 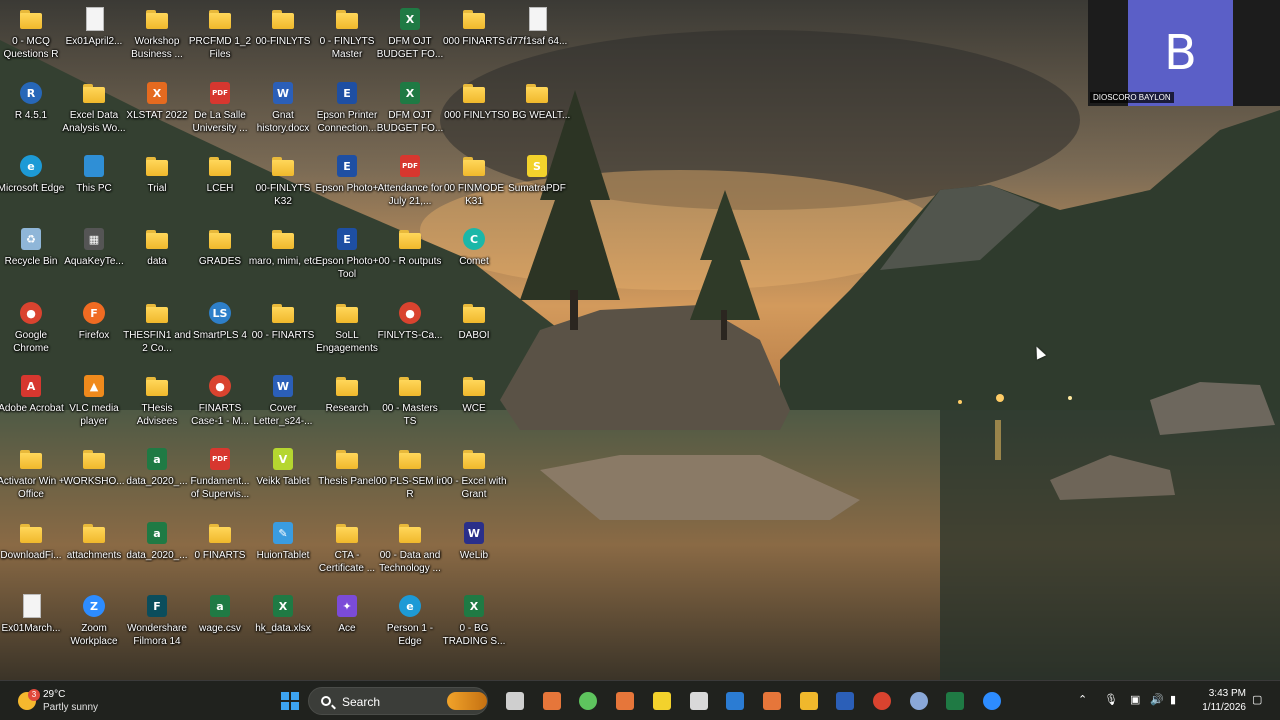 What do you see at coordinates (32, 401) in the screenshot?
I see `desktop-shortcut: A Adobe Acrobat` at bounding box center [32, 401].